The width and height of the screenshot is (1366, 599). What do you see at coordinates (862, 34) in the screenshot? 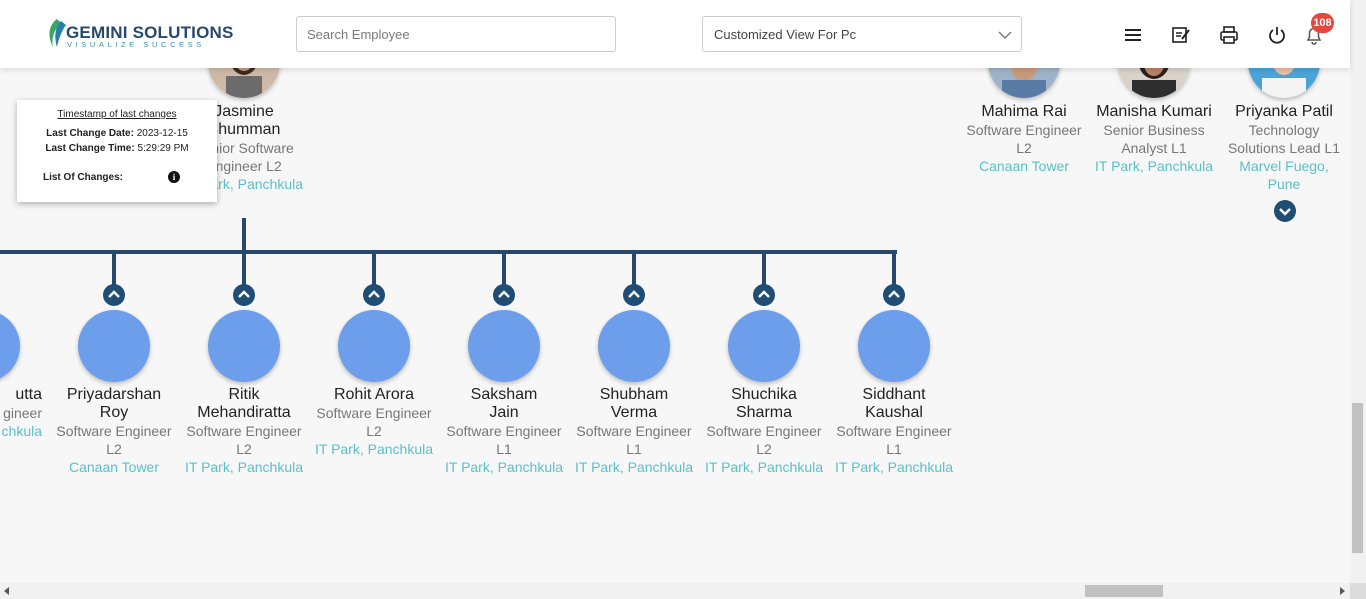
I see `view-select: Customized View For Pc` at bounding box center [862, 34].